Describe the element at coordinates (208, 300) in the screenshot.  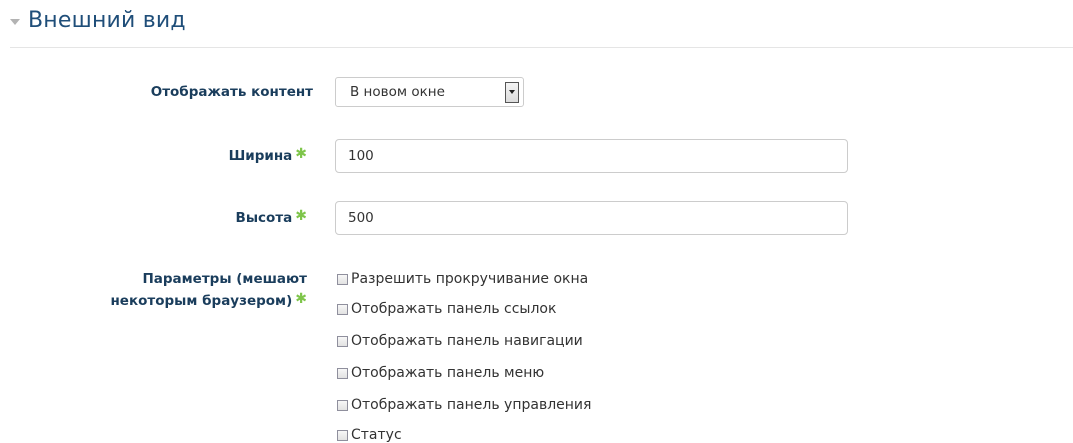
I see `options-label-line2: некоторым браузером) ✱` at that location.